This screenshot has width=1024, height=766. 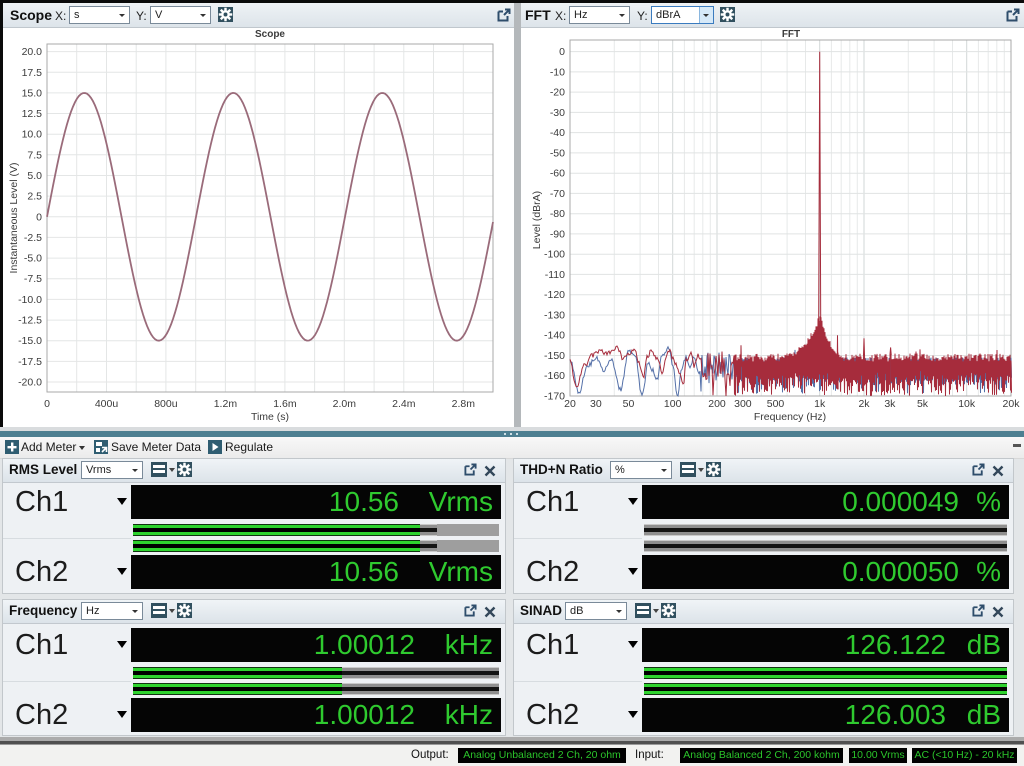 I want to click on svg-text: 300, so click(x=743, y=404).